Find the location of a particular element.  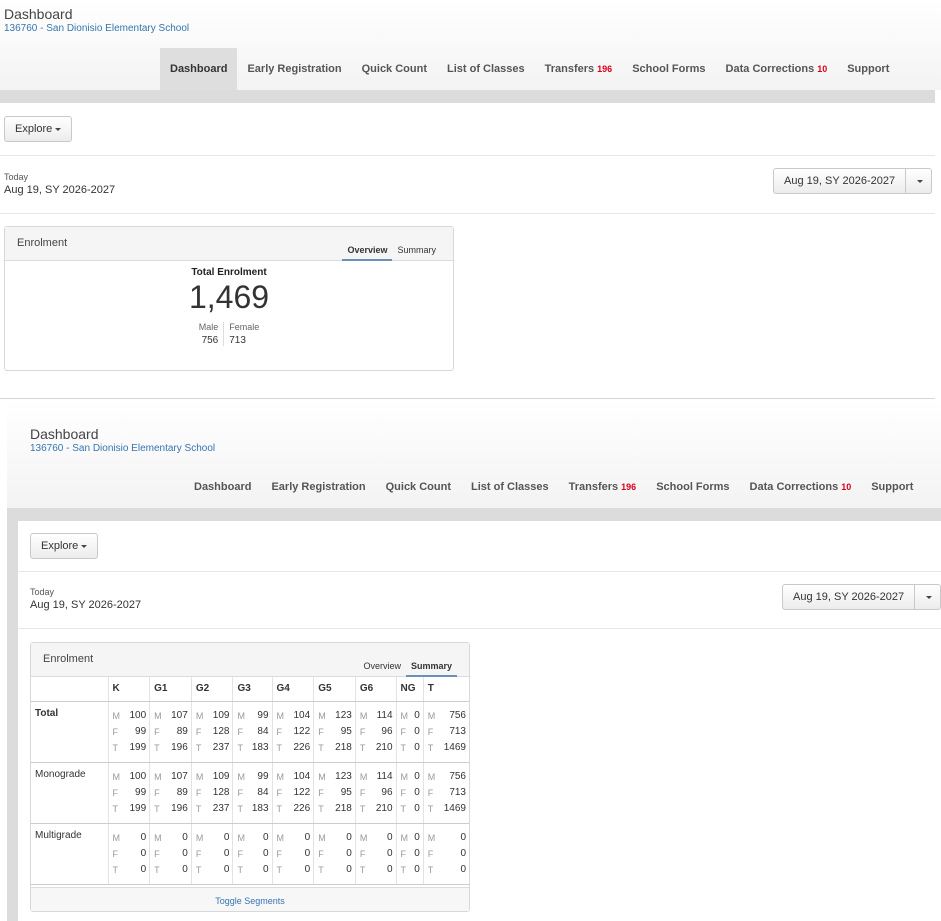

nav-label: School Forms is located at coordinates (693, 487).